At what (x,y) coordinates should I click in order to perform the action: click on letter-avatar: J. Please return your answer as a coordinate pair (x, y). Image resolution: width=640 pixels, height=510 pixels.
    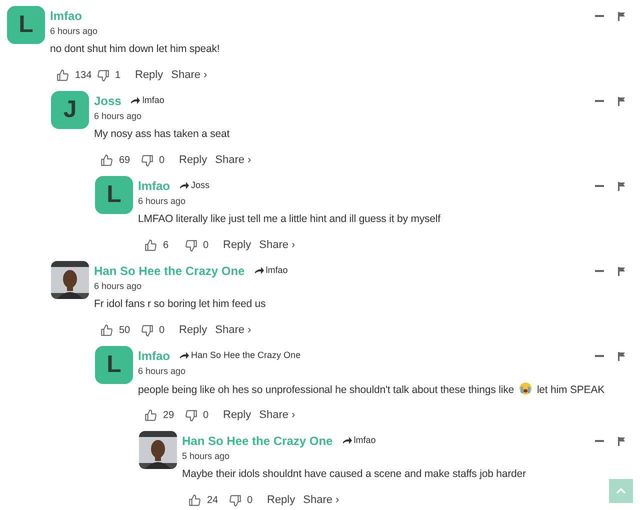
    Looking at the image, I should click on (70, 110).